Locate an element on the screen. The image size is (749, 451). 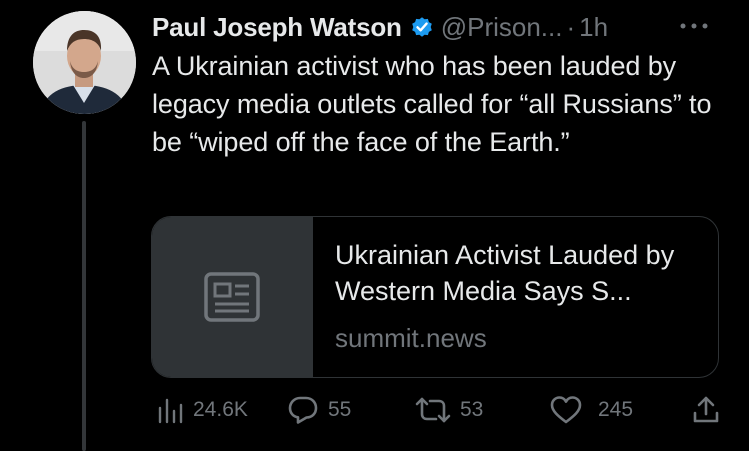
author-name: Paul Joseph Watson is located at coordinates (277, 27).